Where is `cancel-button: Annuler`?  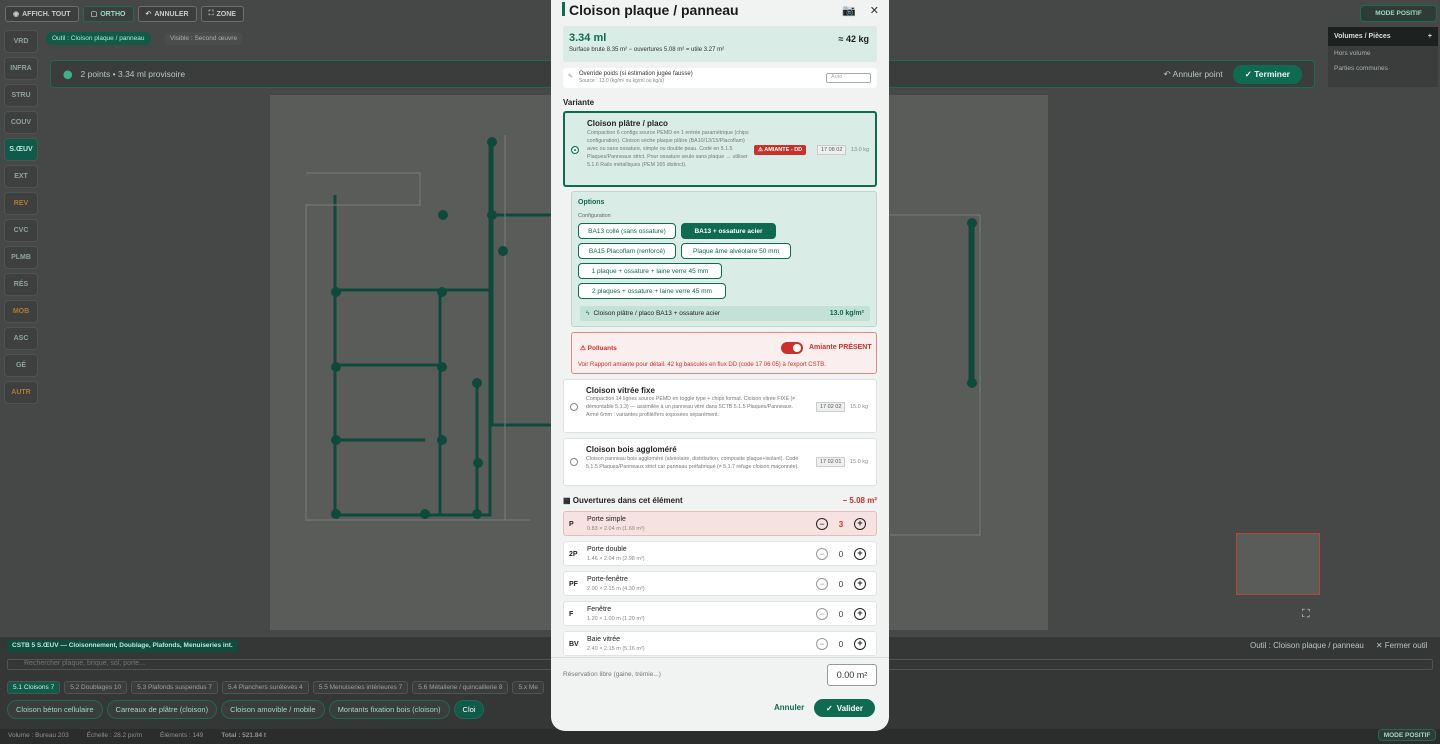
cancel-button: Annuler is located at coordinates (789, 707).